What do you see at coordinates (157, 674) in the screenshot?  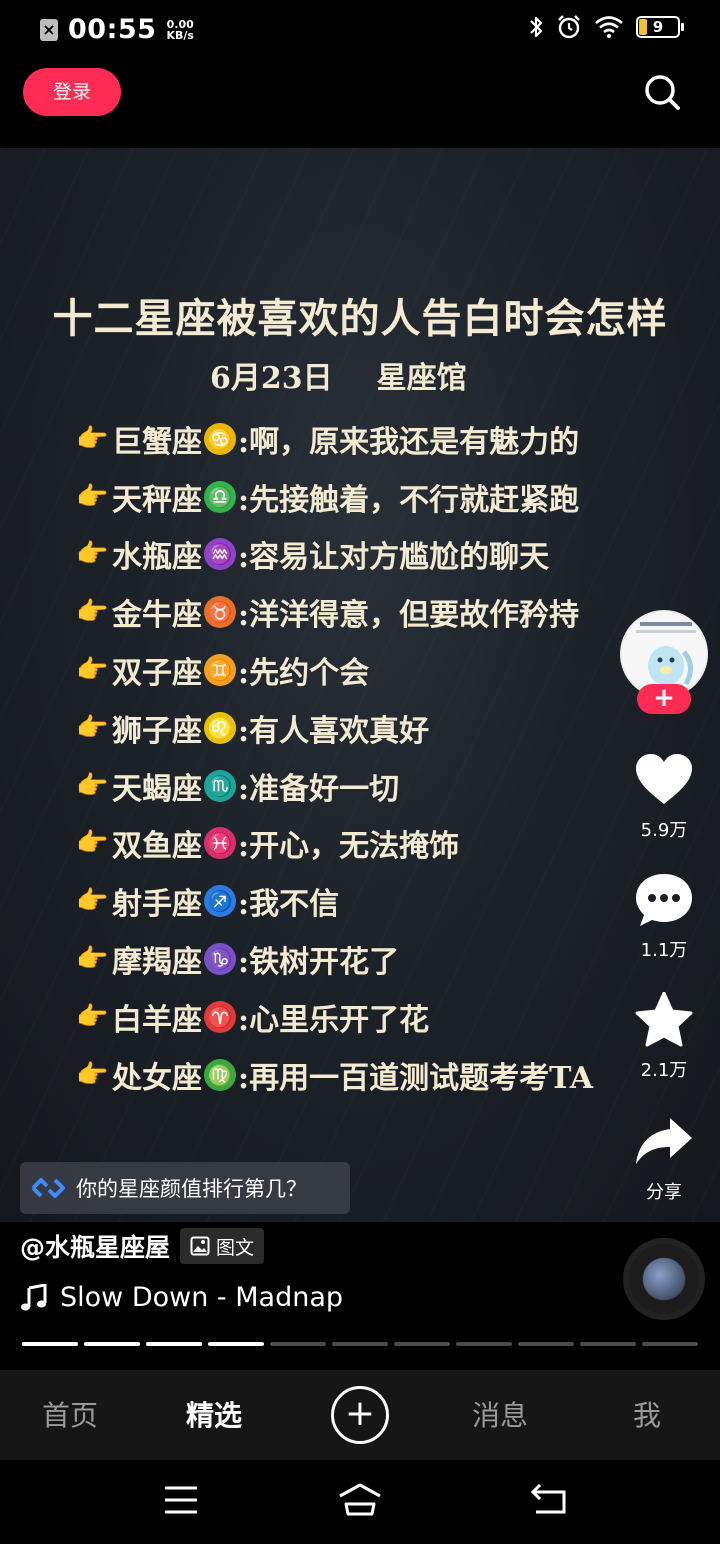 I see `zodiac-sign: 双子座` at bounding box center [157, 674].